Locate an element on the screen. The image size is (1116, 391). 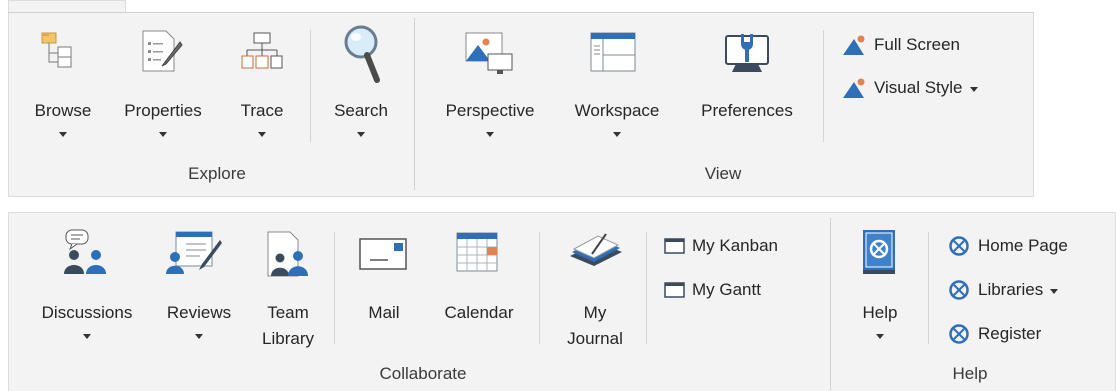
workspace-button: Workspace is located at coordinates (617, 88).